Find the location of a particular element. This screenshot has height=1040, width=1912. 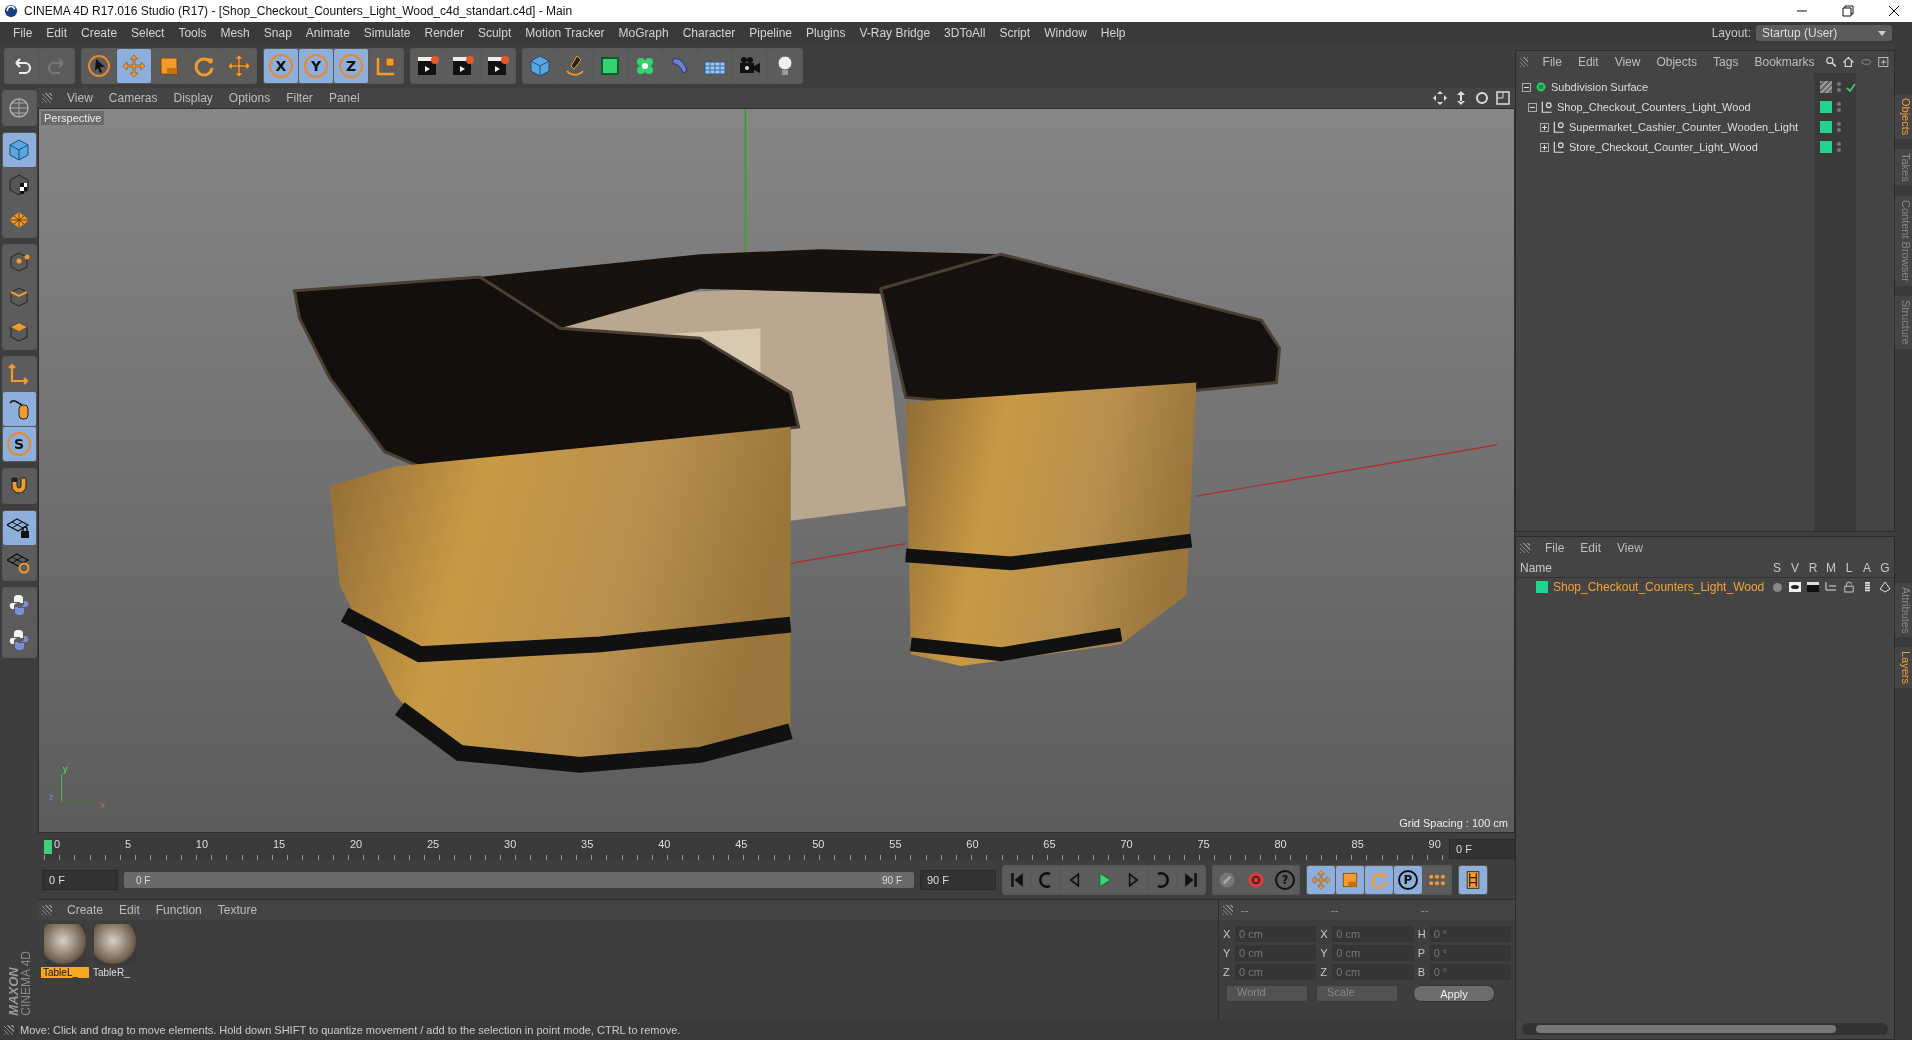

menu-item: Texture is located at coordinates (237, 910).